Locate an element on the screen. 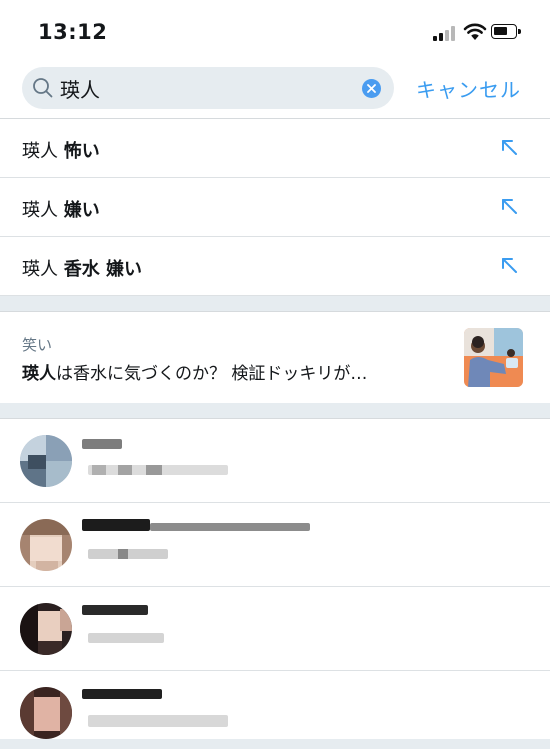 This screenshot has height=754, width=550. moment-category: 笑い is located at coordinates (37, 345).